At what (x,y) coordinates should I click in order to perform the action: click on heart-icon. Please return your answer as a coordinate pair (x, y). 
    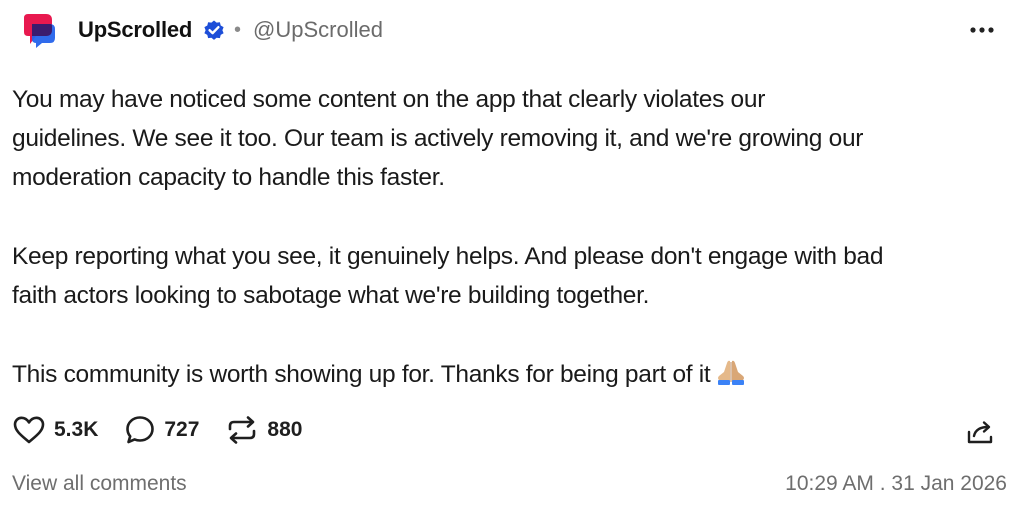
    Looking at the image, I should click on (29, 430).